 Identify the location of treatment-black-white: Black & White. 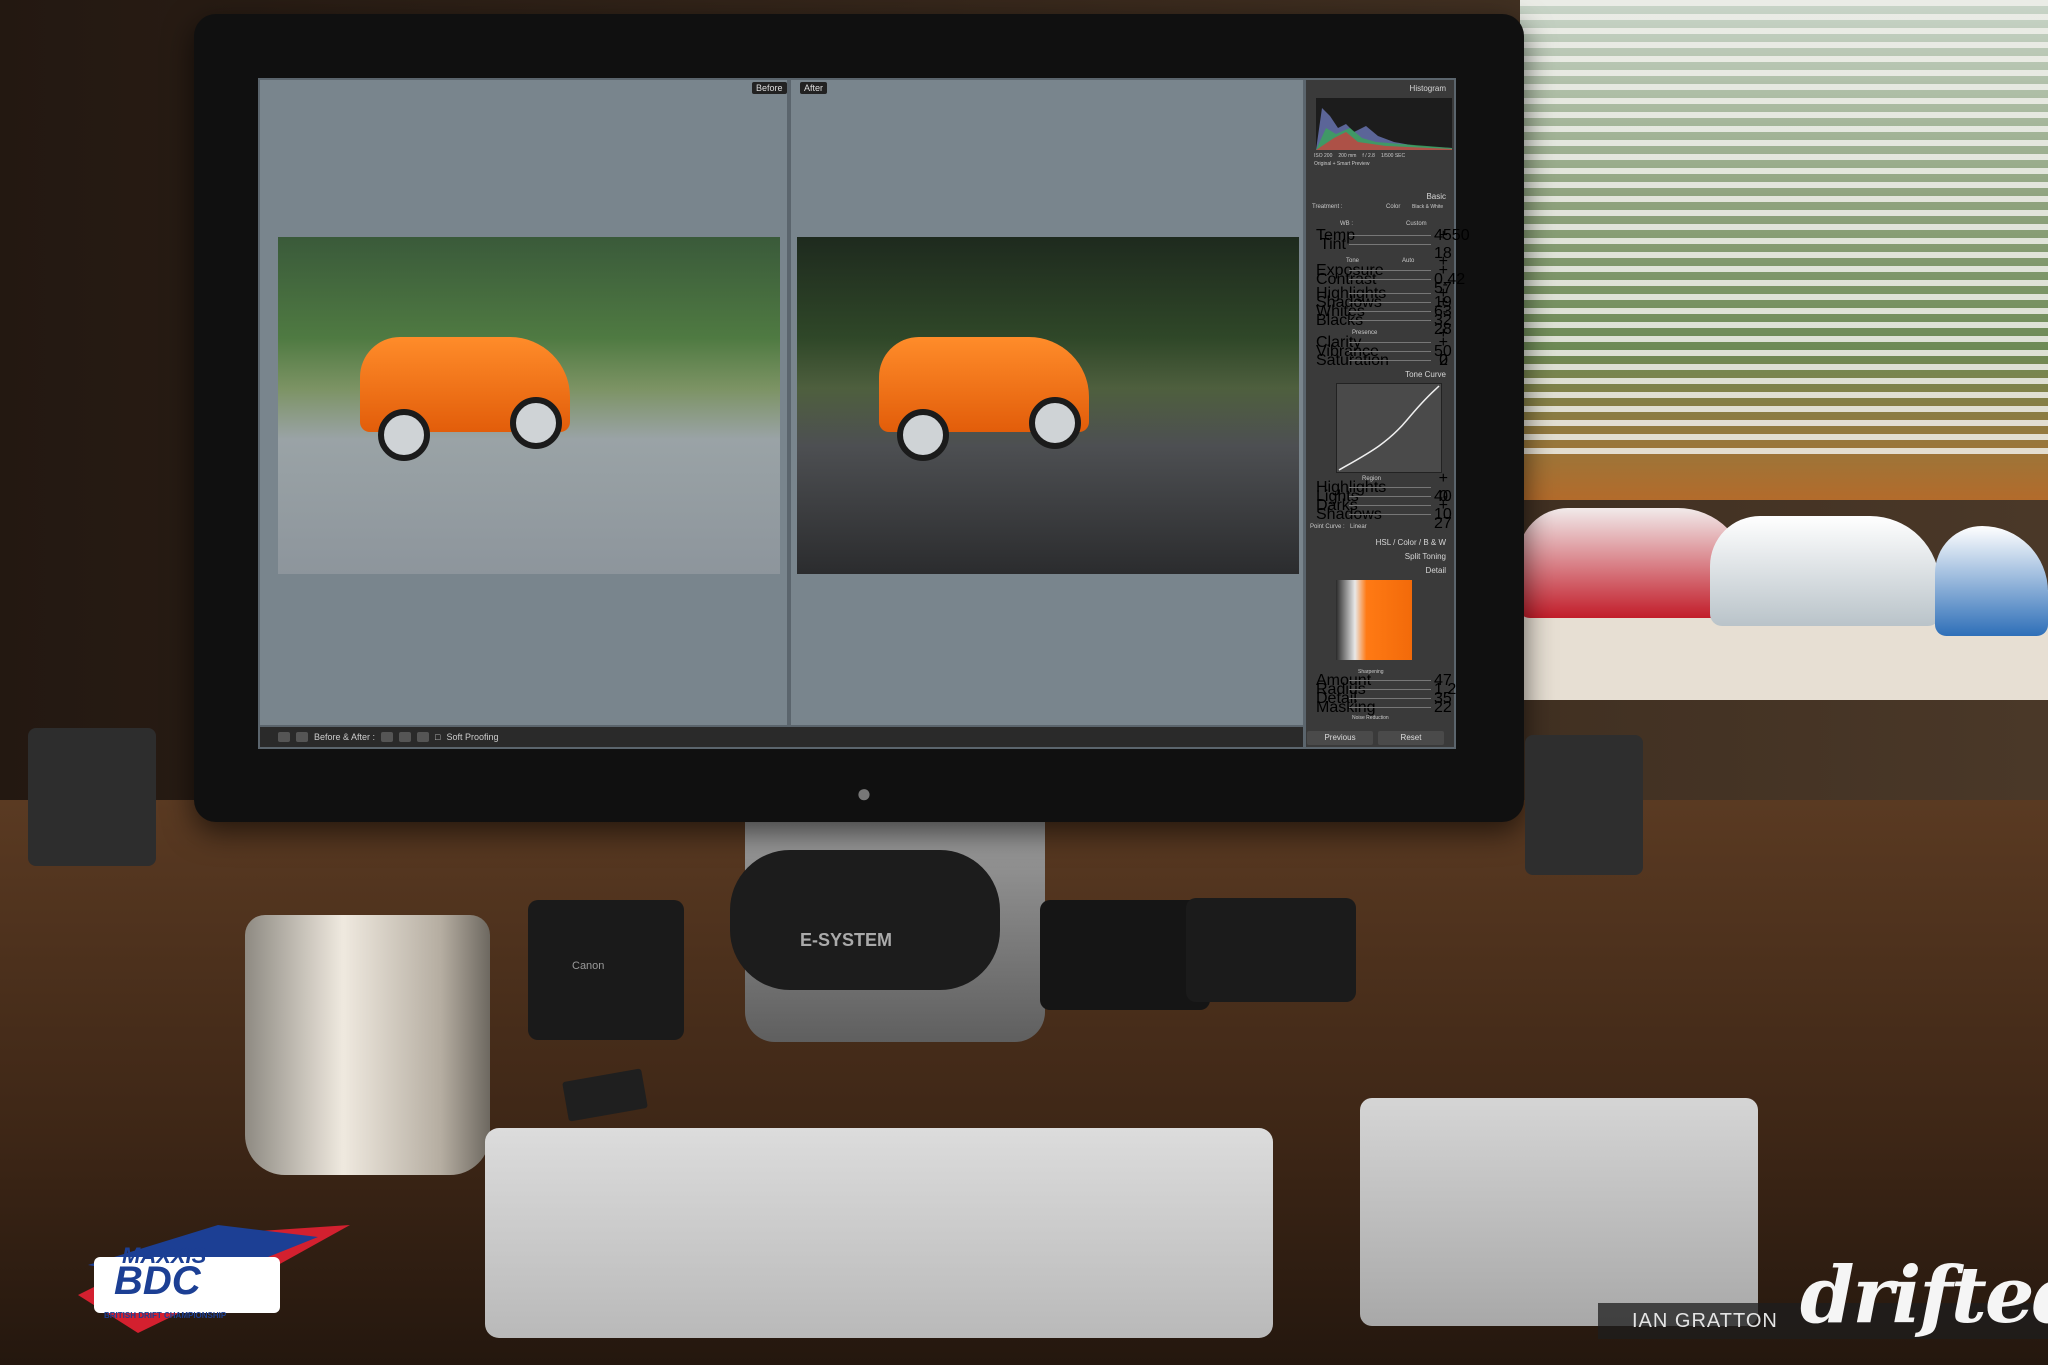
(1427, 207).